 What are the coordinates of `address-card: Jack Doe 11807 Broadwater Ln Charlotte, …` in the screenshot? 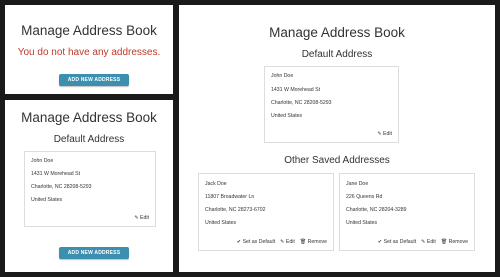 It's located at (266, 212).